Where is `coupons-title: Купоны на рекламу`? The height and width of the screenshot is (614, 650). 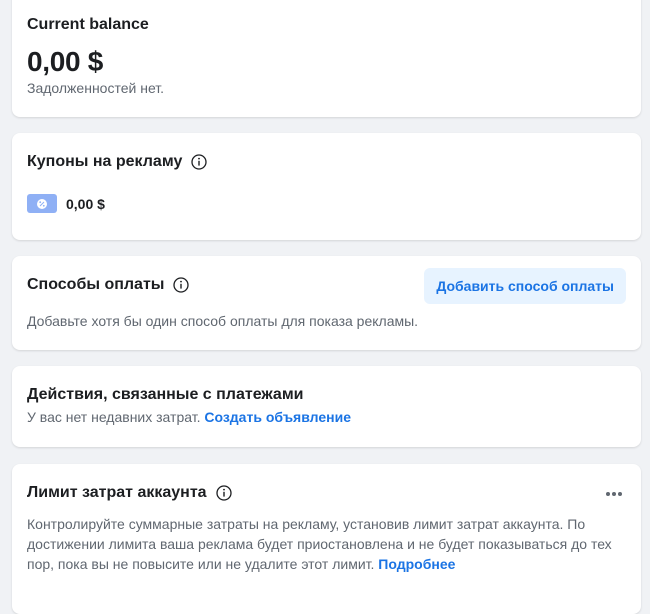 coupons-title: Купоны на рекламу is located at coordinates (105, 161).